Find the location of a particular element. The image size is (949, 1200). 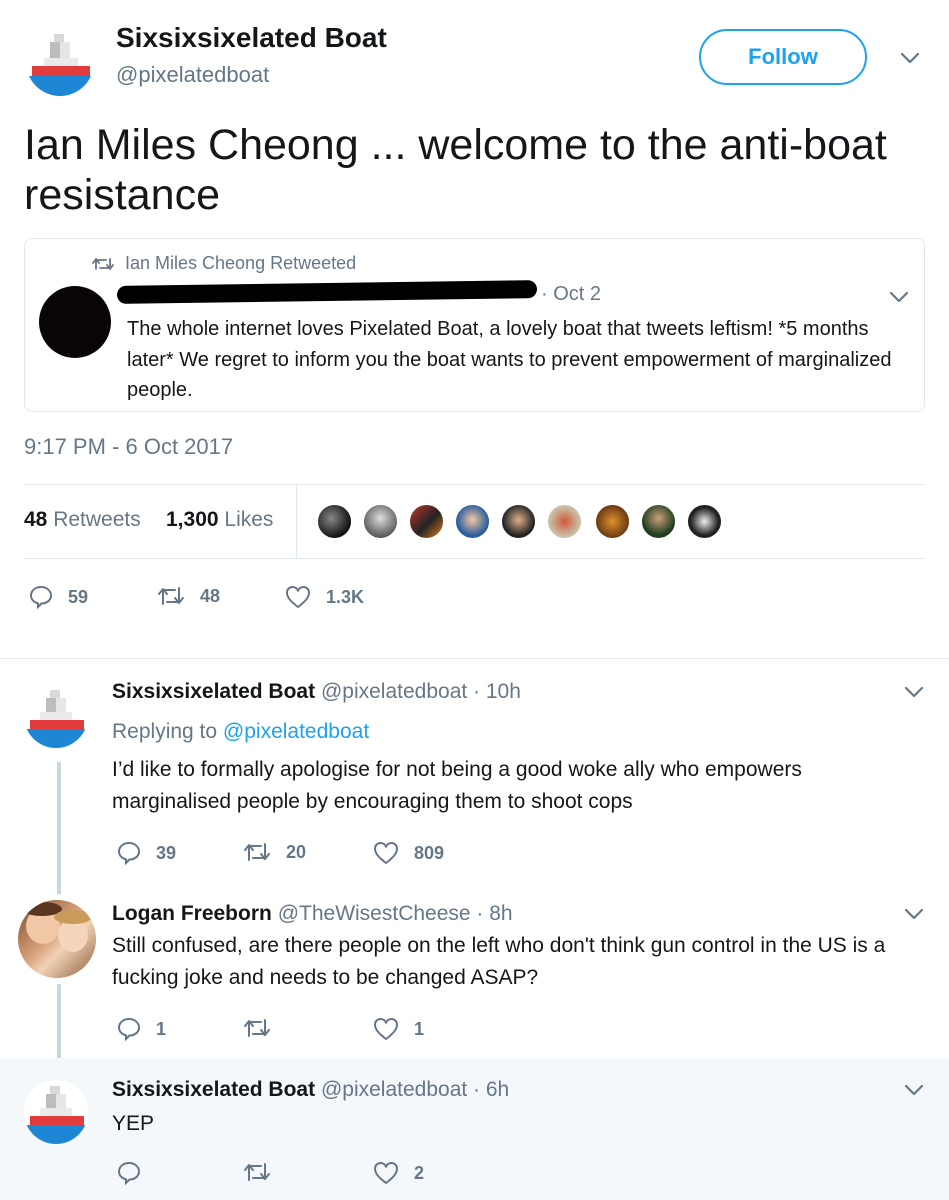

author-handle: @pixelatedboat is located at coordinates (192, 75).